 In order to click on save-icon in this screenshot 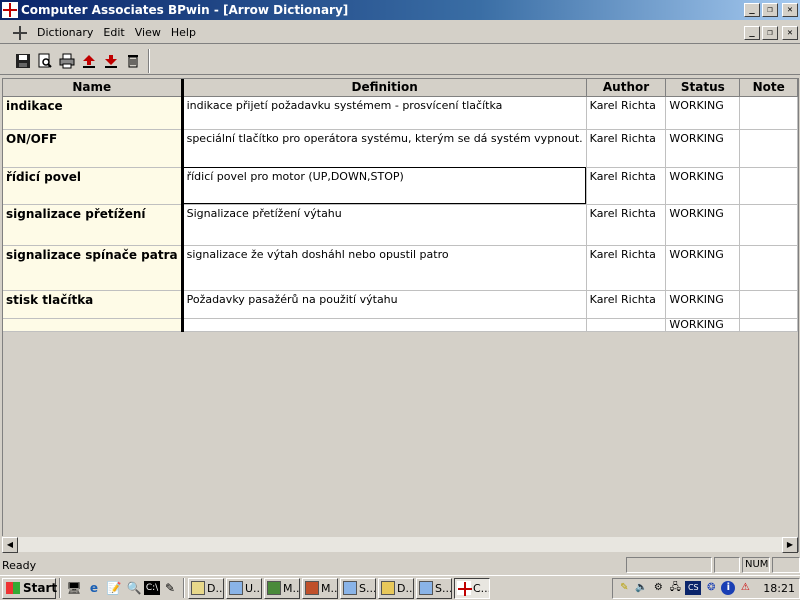, I will do `click(23, 61)`.